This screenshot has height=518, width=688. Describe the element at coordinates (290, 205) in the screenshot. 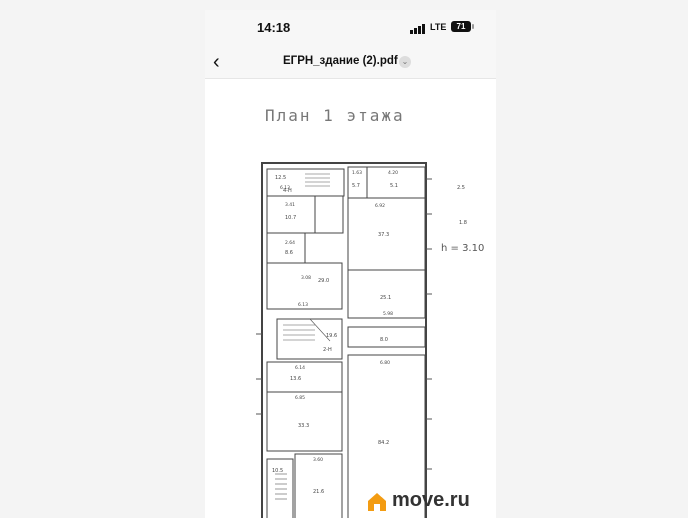

I see `dimension-label: 3.41` at that location.